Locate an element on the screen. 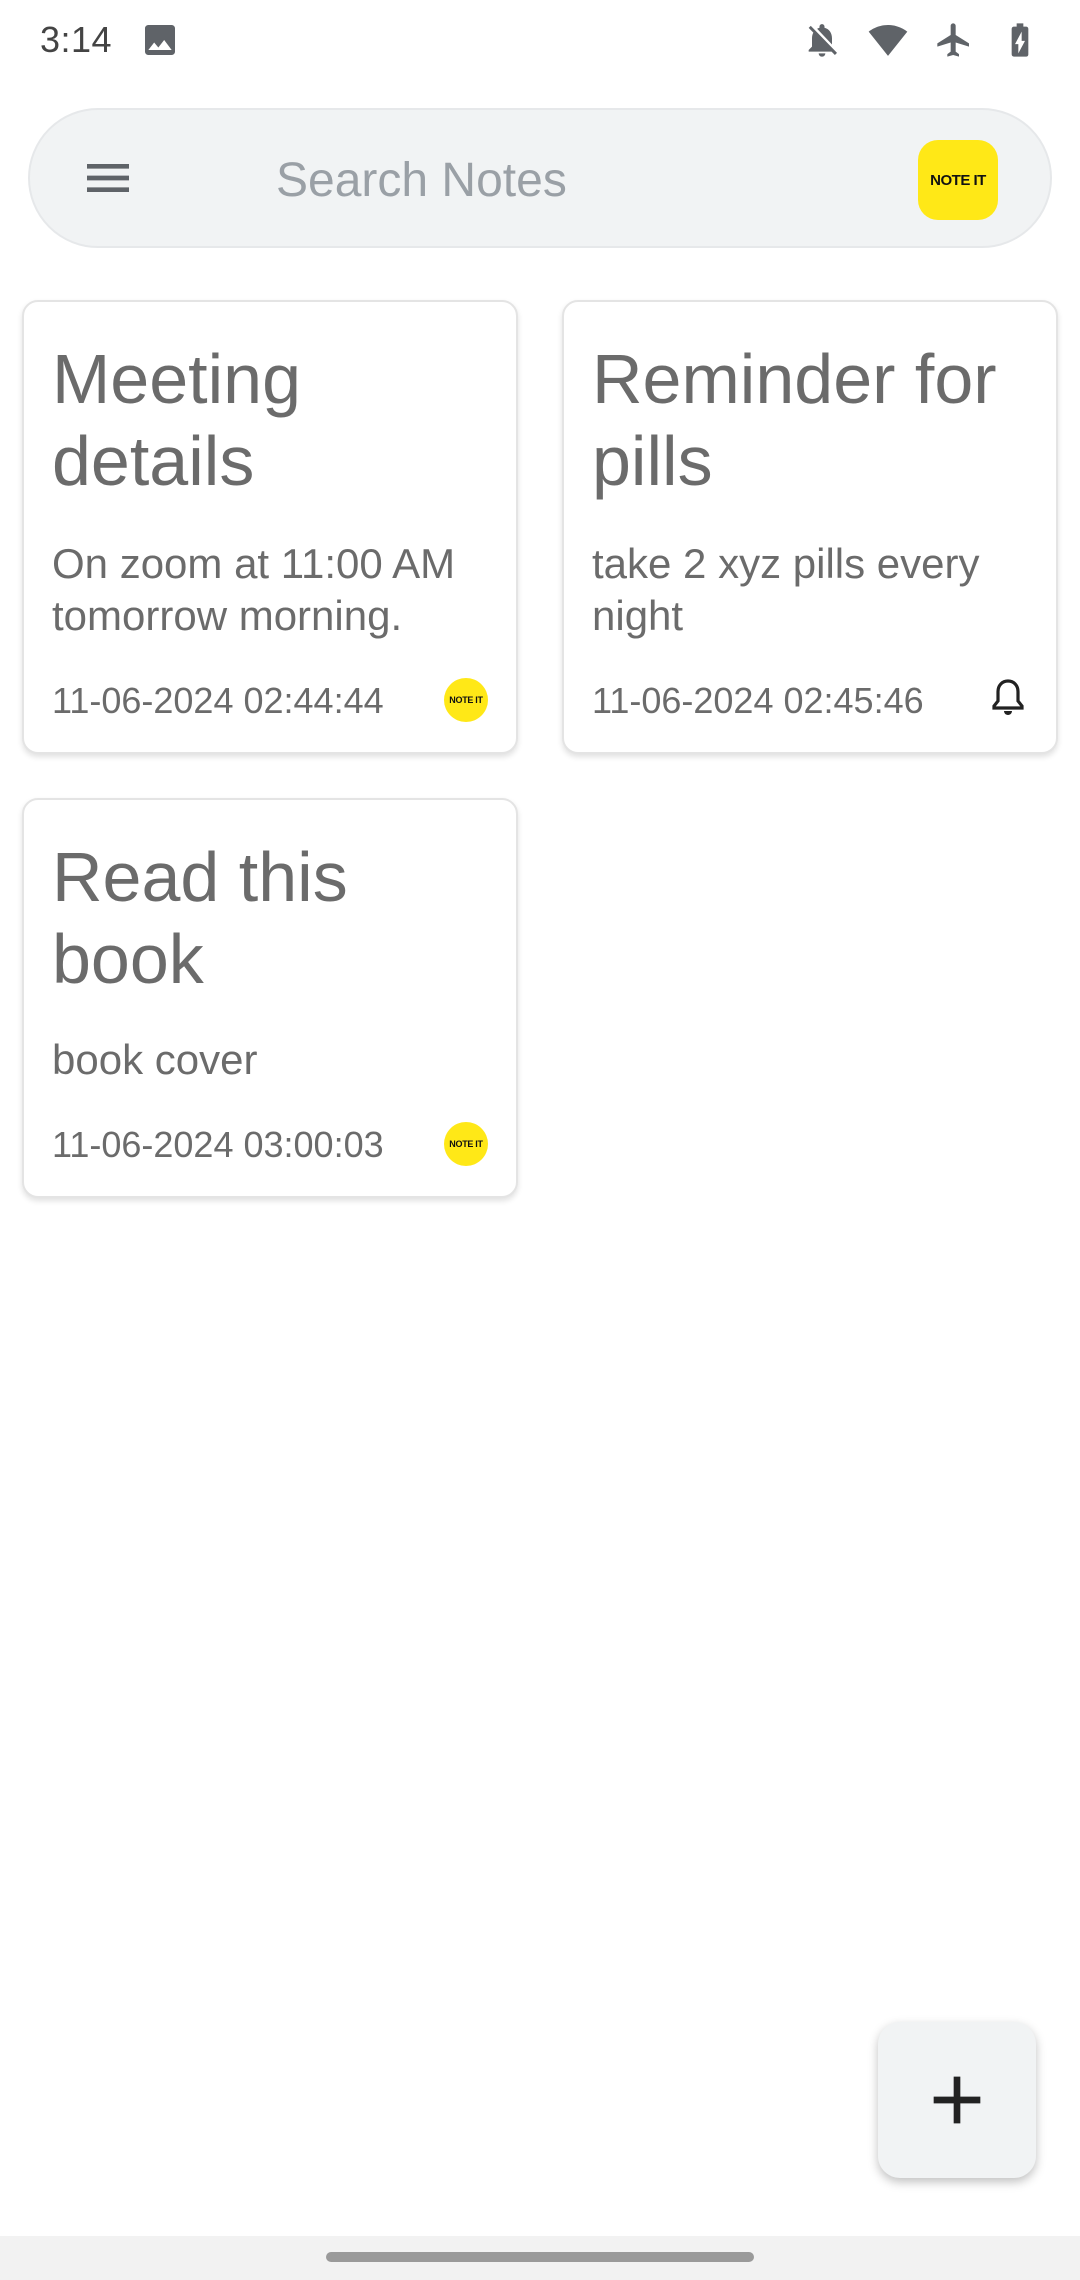 This screenshot has width=1080, height=2280. note-date: 11-06-2024 02:45:46 is located at coordinates (758, 700).